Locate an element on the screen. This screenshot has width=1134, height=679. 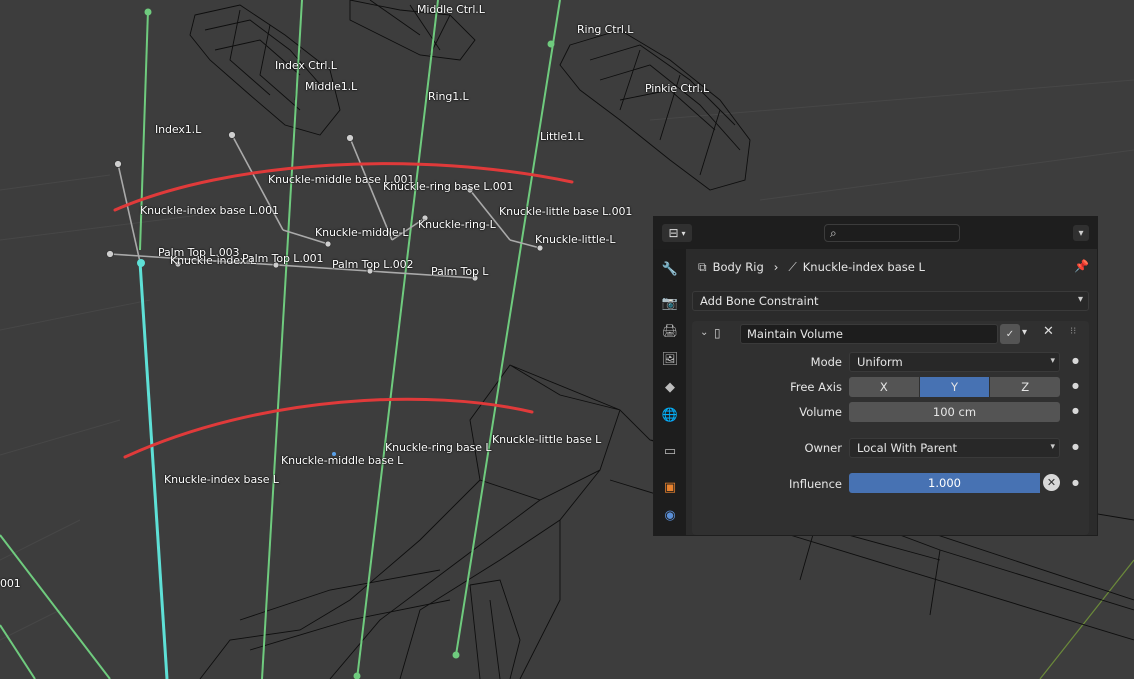
selected-bone is located at coordinates (153, 470).